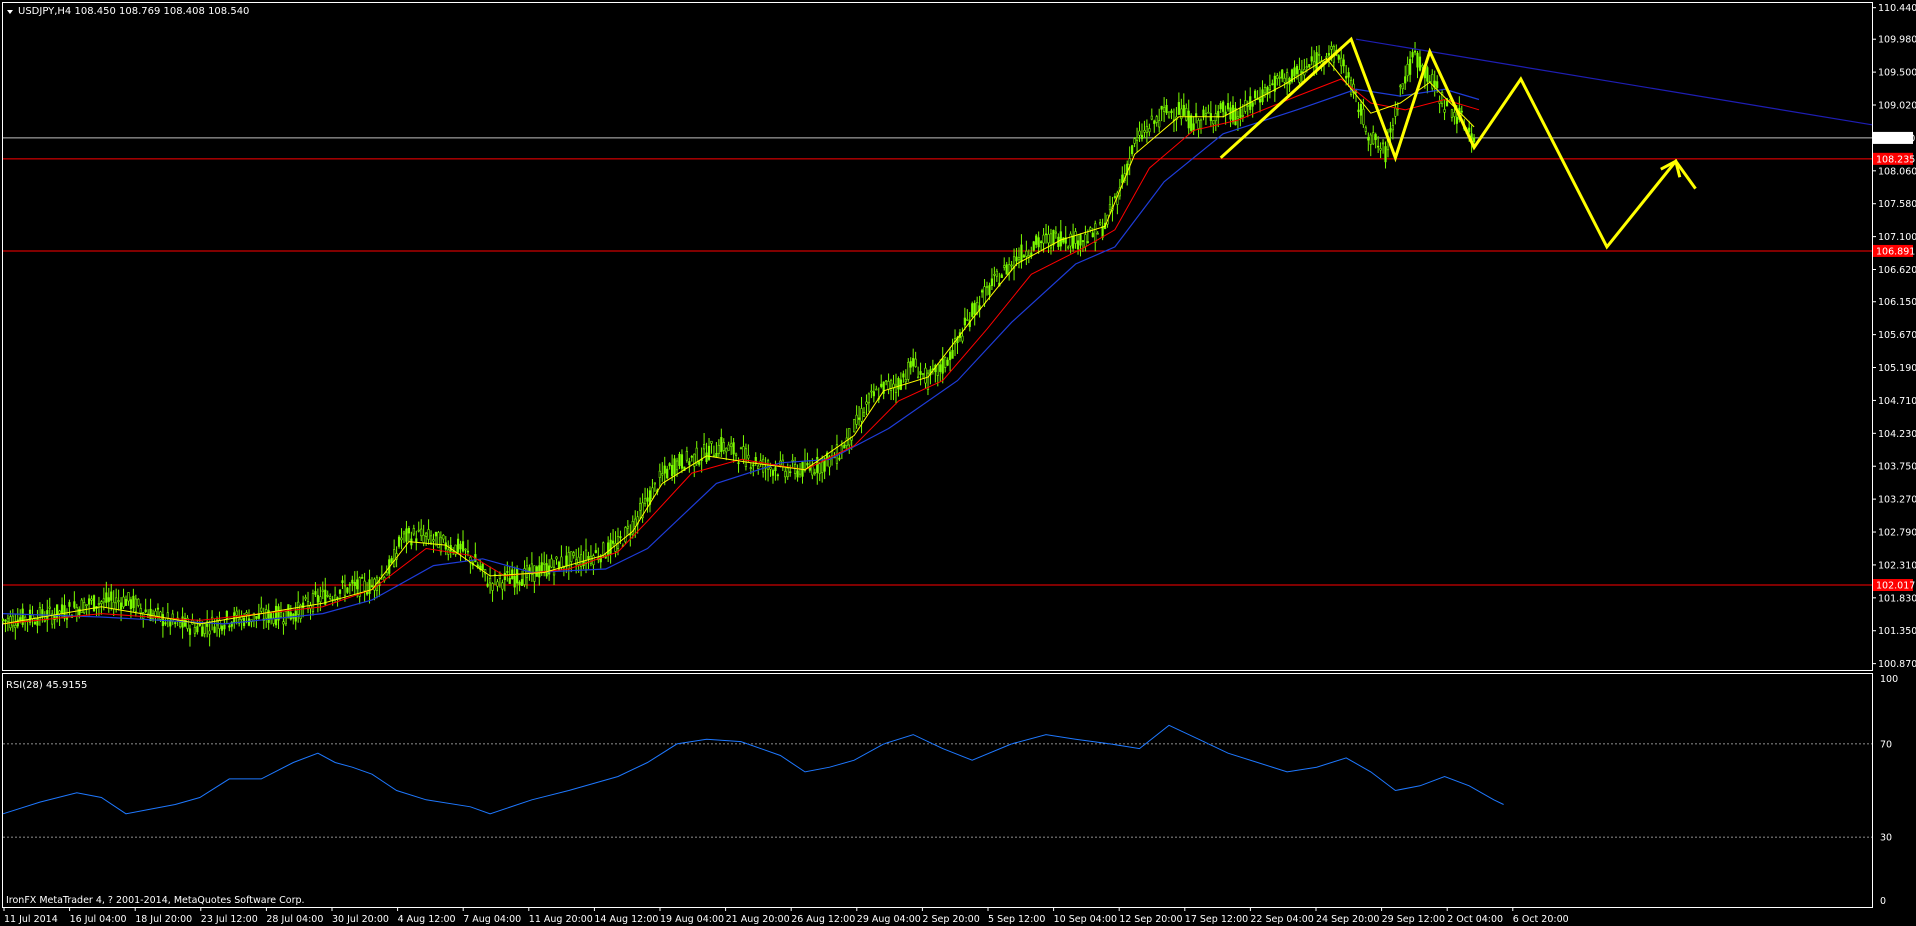  What do you see at coordinates (10, 12) in the screenshot?
I see `triangle-down-icon` at bounding box center [10, 12].